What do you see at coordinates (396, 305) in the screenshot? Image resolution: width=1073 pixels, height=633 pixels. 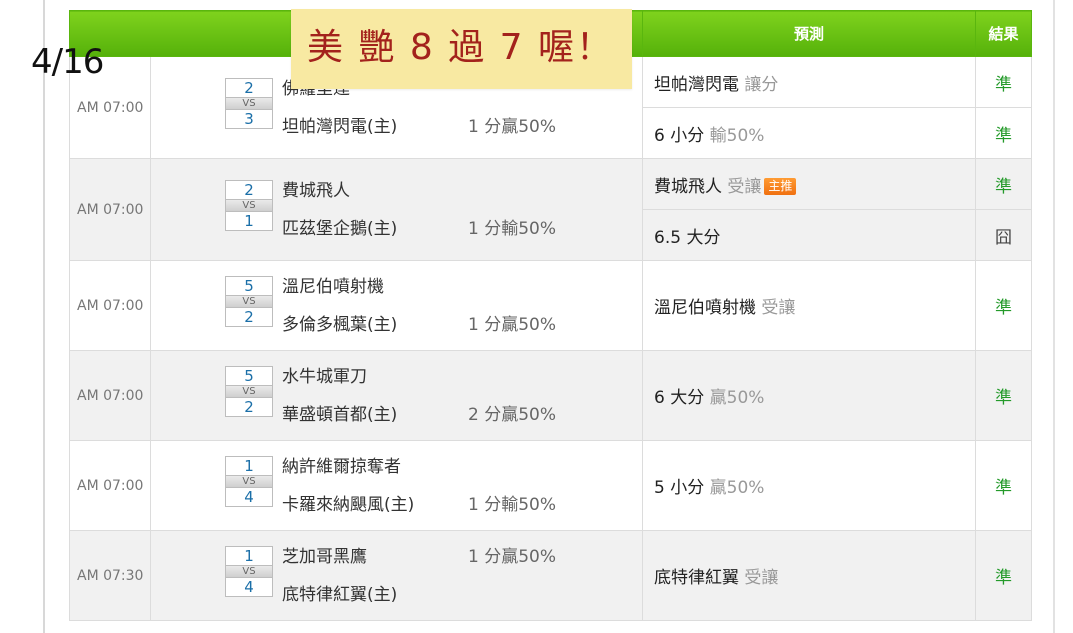 I see `game-cell: 5 VS 2 溫尼伯噴射機 多倫多楓葉(主) 1 分贏50%` at bounding box center [396, 305].